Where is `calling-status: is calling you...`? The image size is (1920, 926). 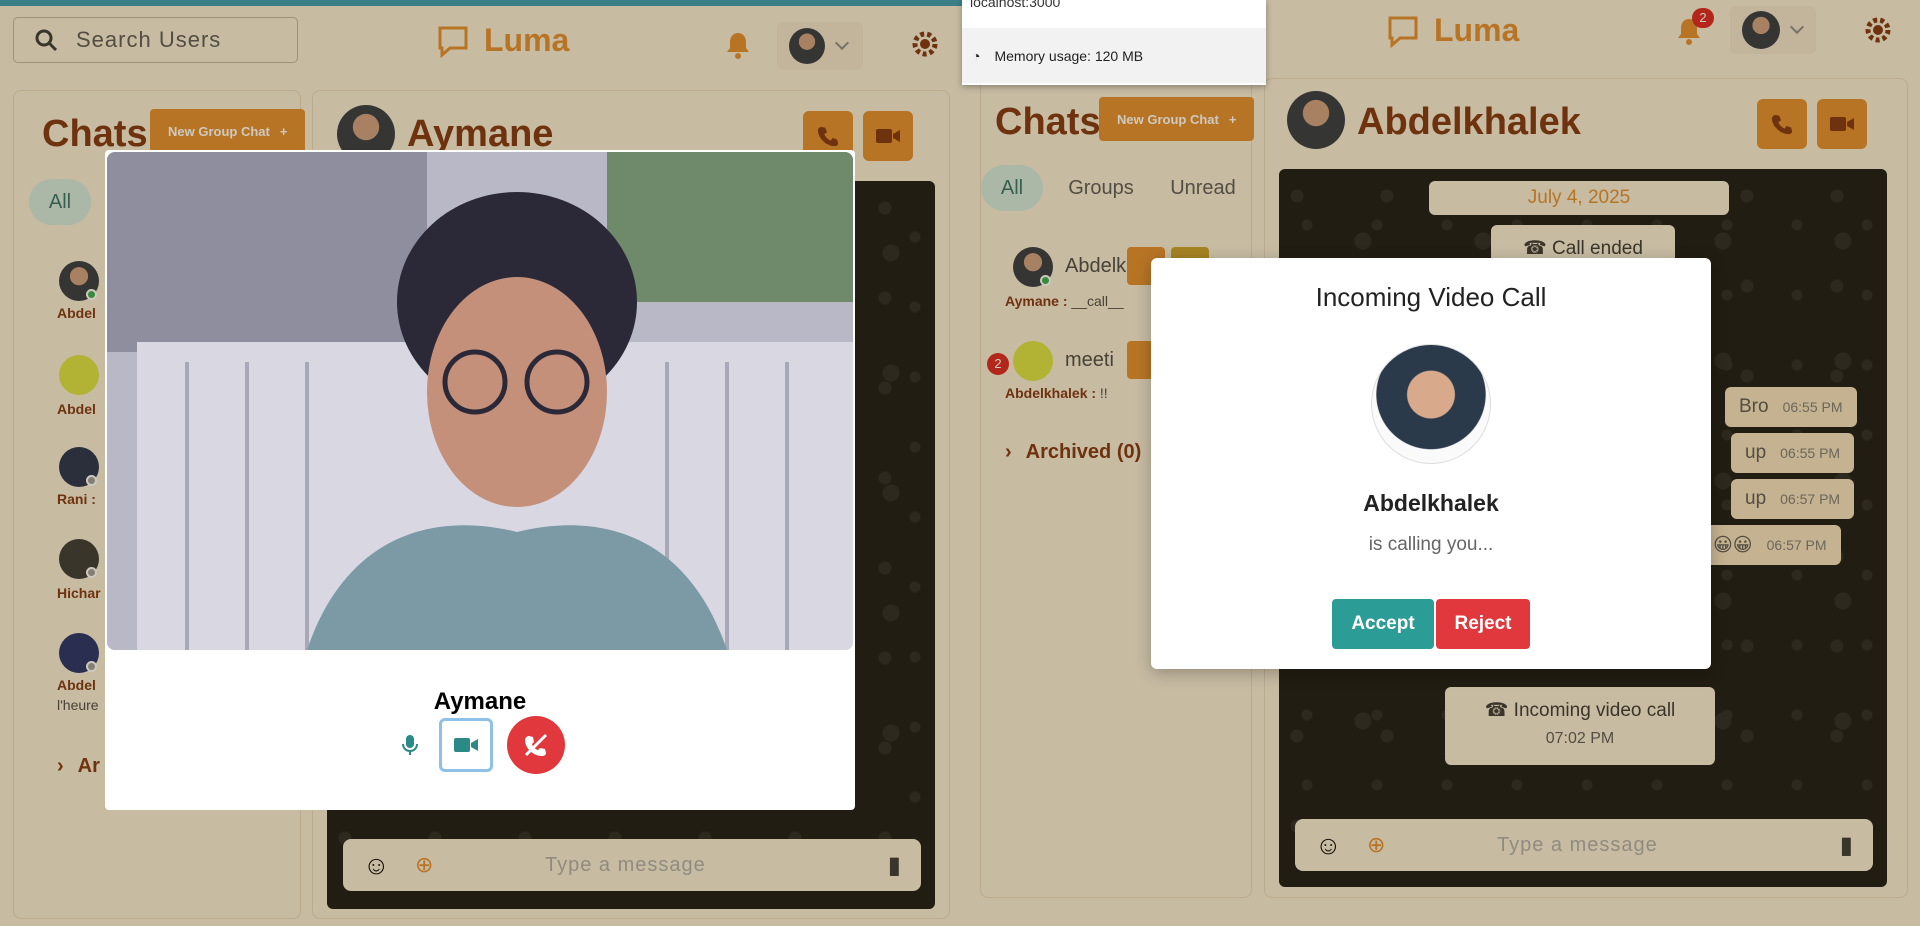 calling-status: is calling you... is located at coordinates (1431, 544).